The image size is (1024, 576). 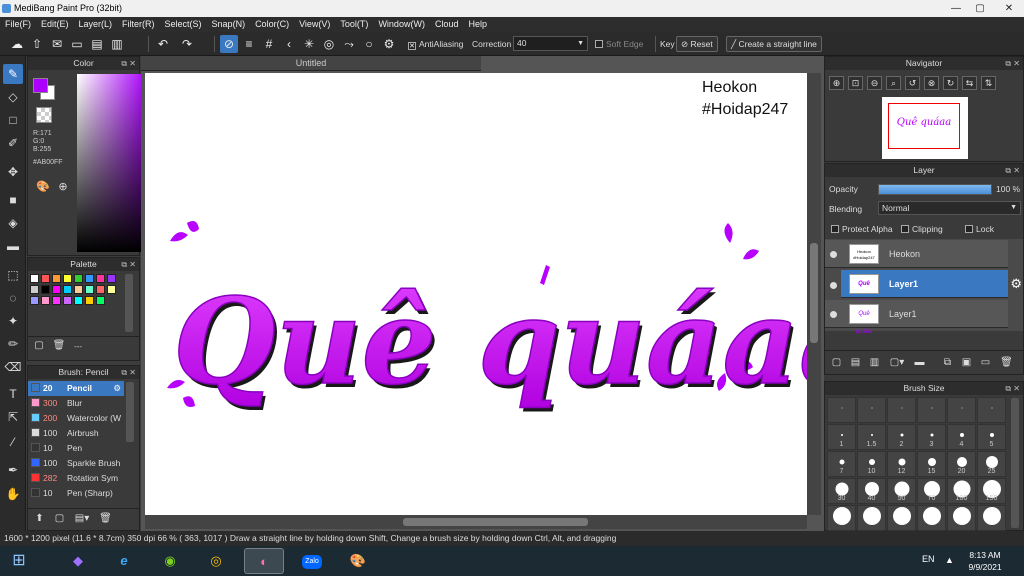 What do you see at coordinates (435, 44) in the screenshot?
I see `antialiasing-toggle: ✕ AntiAliasing` at bounding box center [435, 44].